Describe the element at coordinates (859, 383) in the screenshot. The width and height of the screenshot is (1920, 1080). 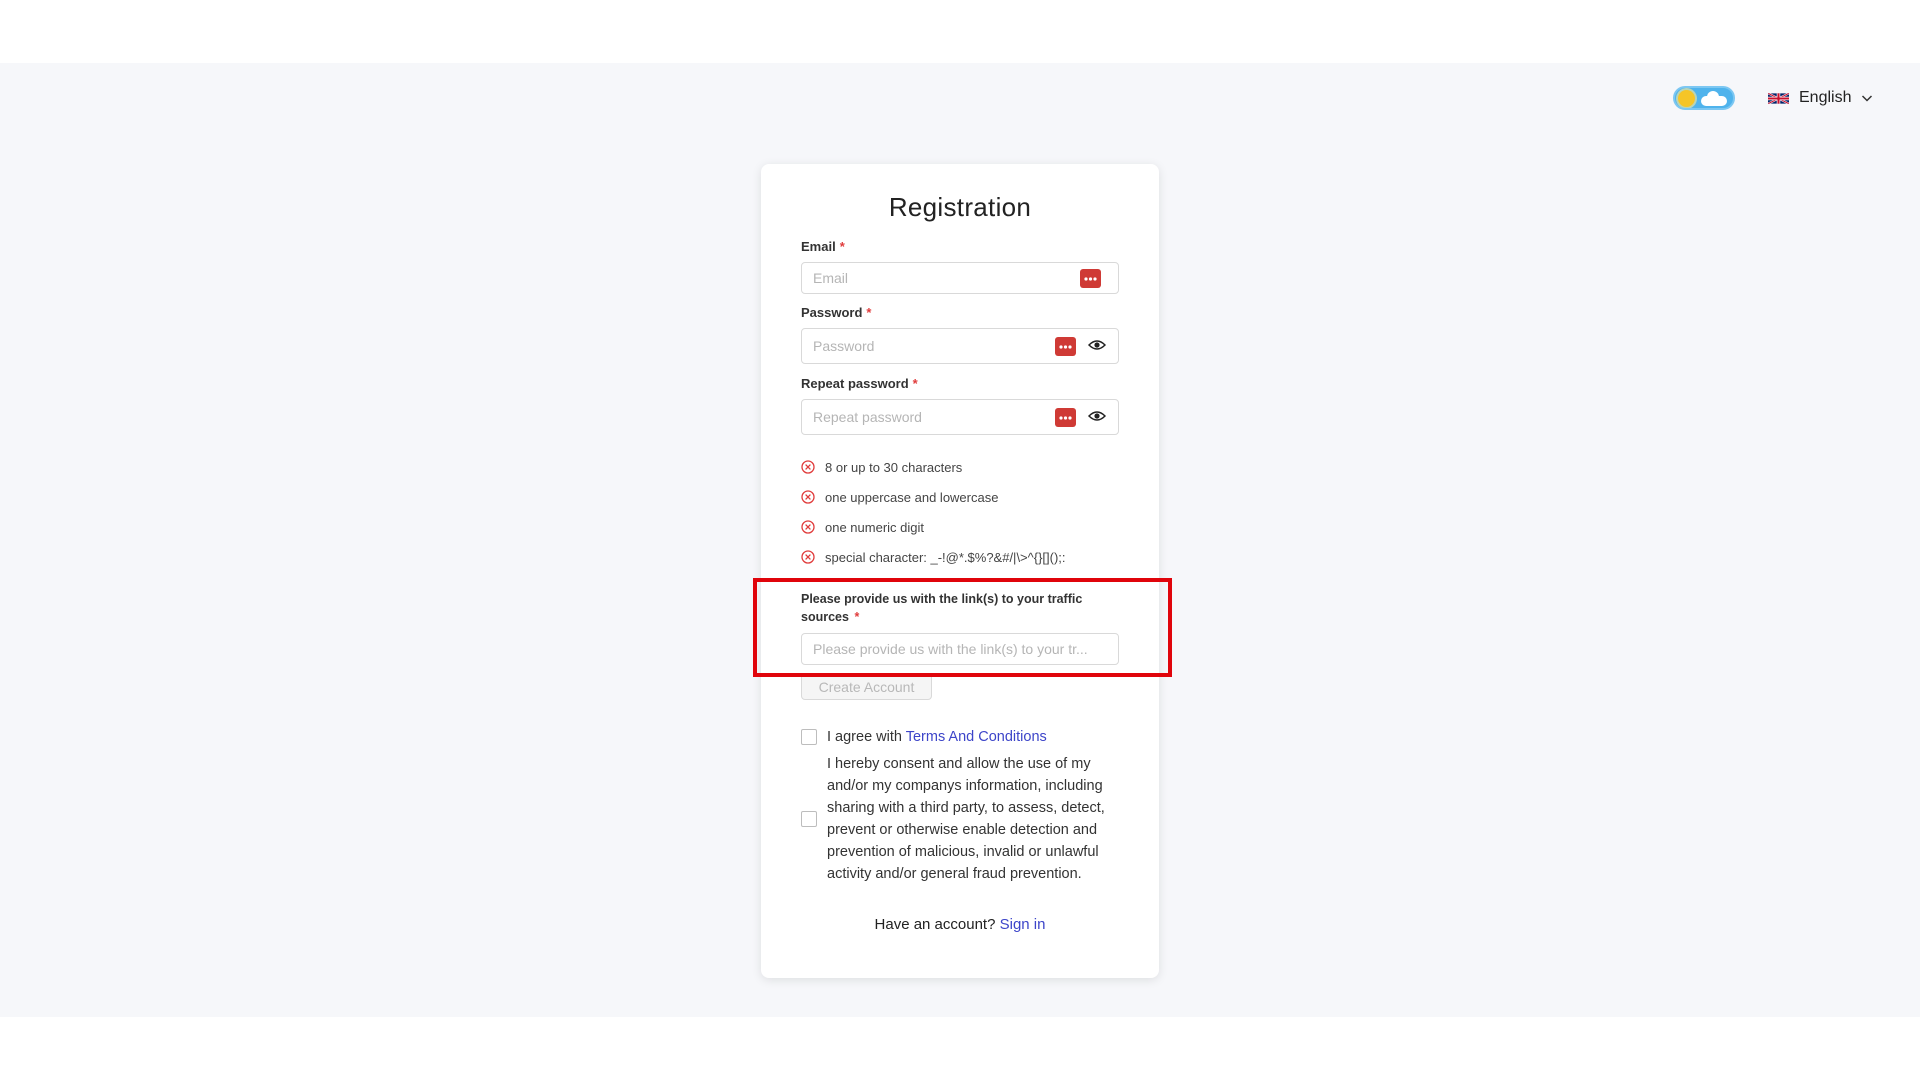
I see `repeat-password-label: Repeat password *` at that location.